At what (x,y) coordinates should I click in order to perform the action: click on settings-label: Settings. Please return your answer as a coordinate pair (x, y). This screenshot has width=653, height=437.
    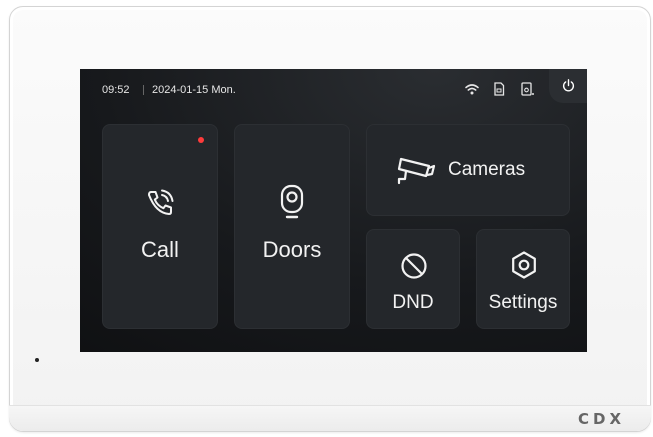
    Looking at the image, I should click on (523, 302).